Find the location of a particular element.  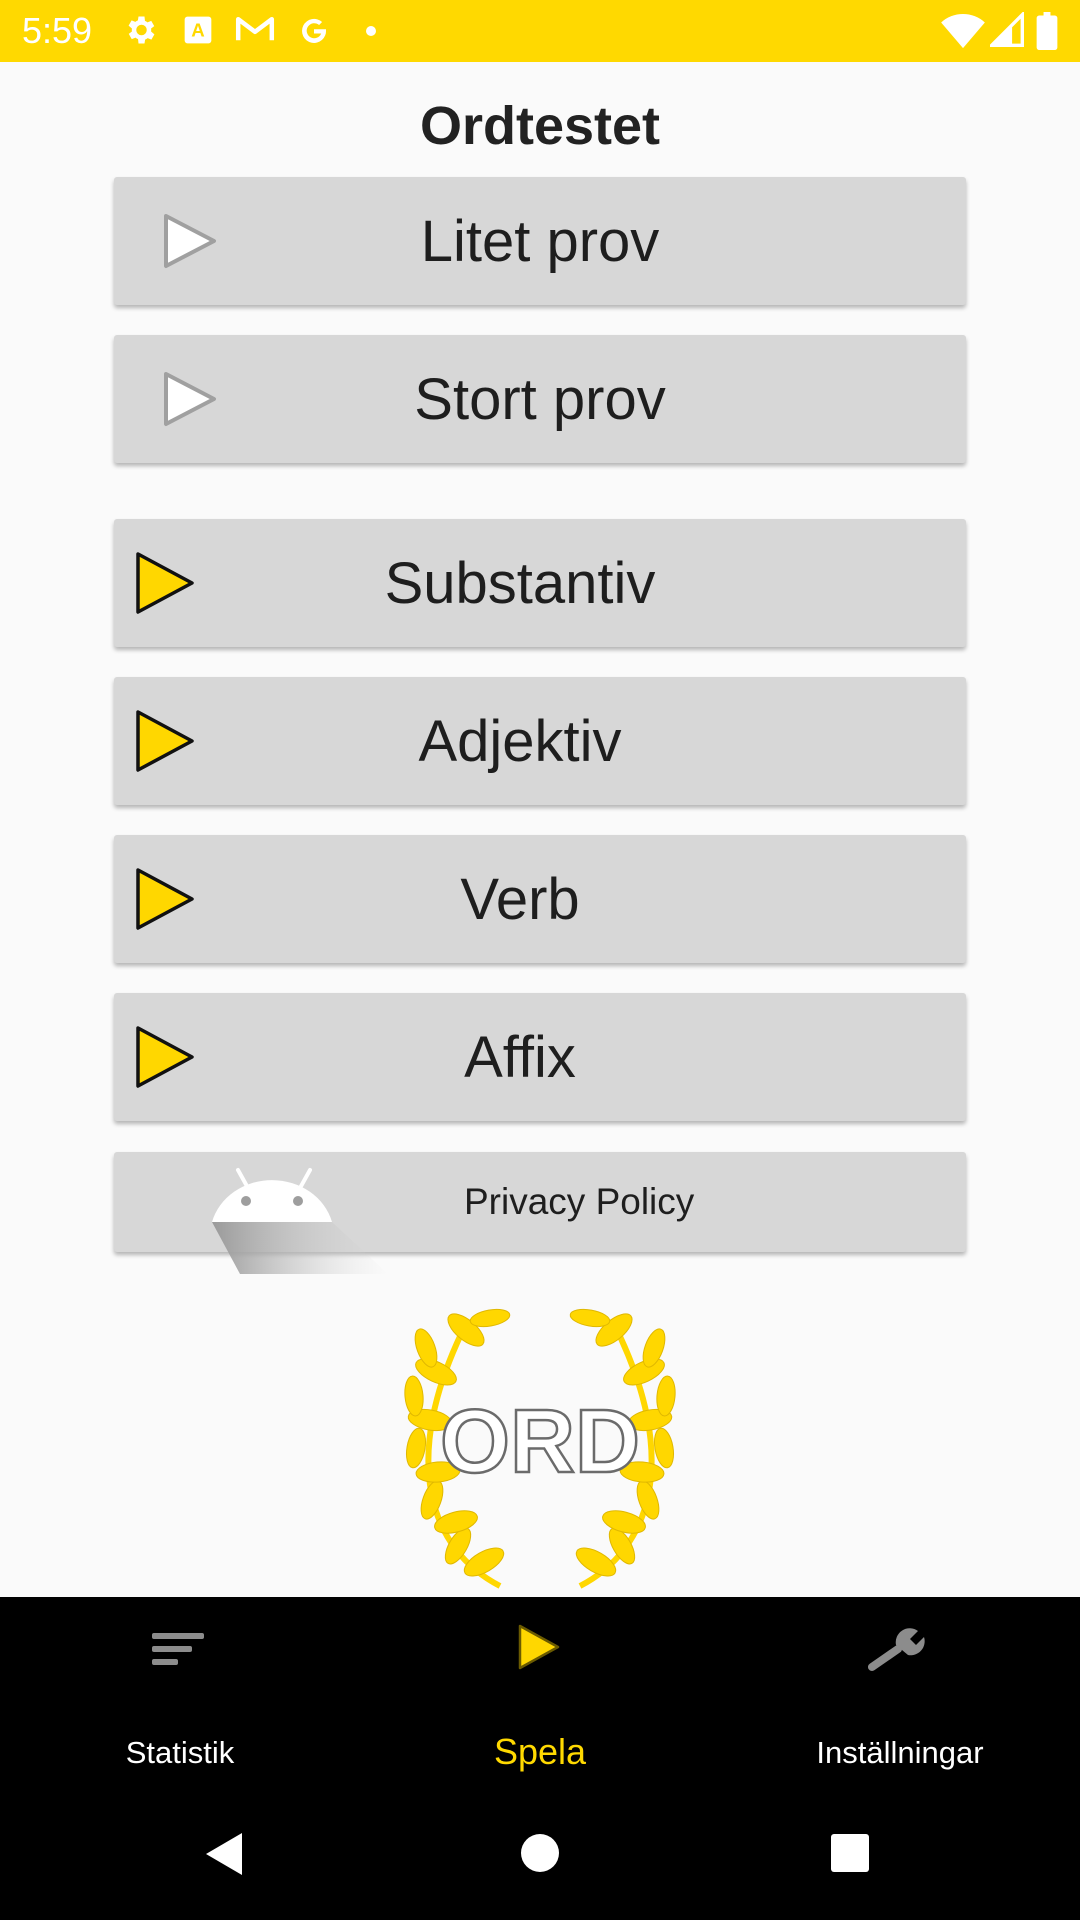

battery-icon is located at coordinates (1047, 31).